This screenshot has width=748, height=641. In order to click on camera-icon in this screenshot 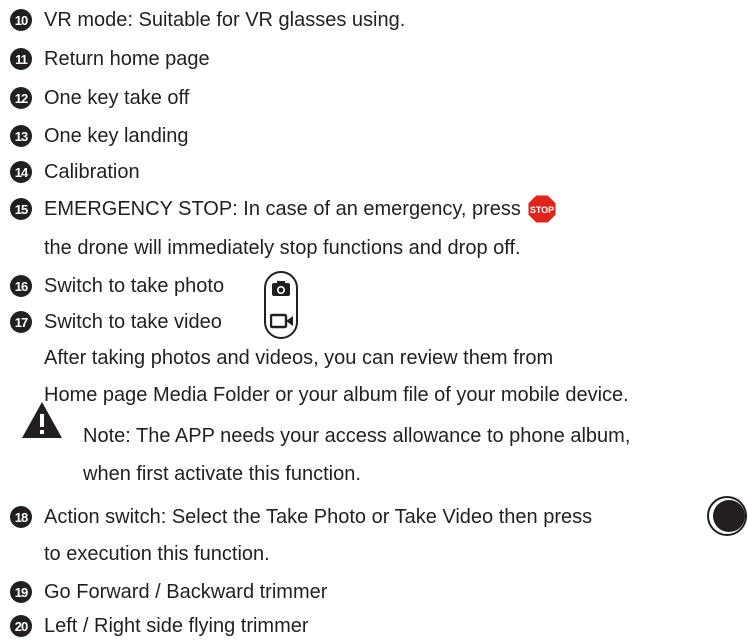, I will do `click(281, 288)`.